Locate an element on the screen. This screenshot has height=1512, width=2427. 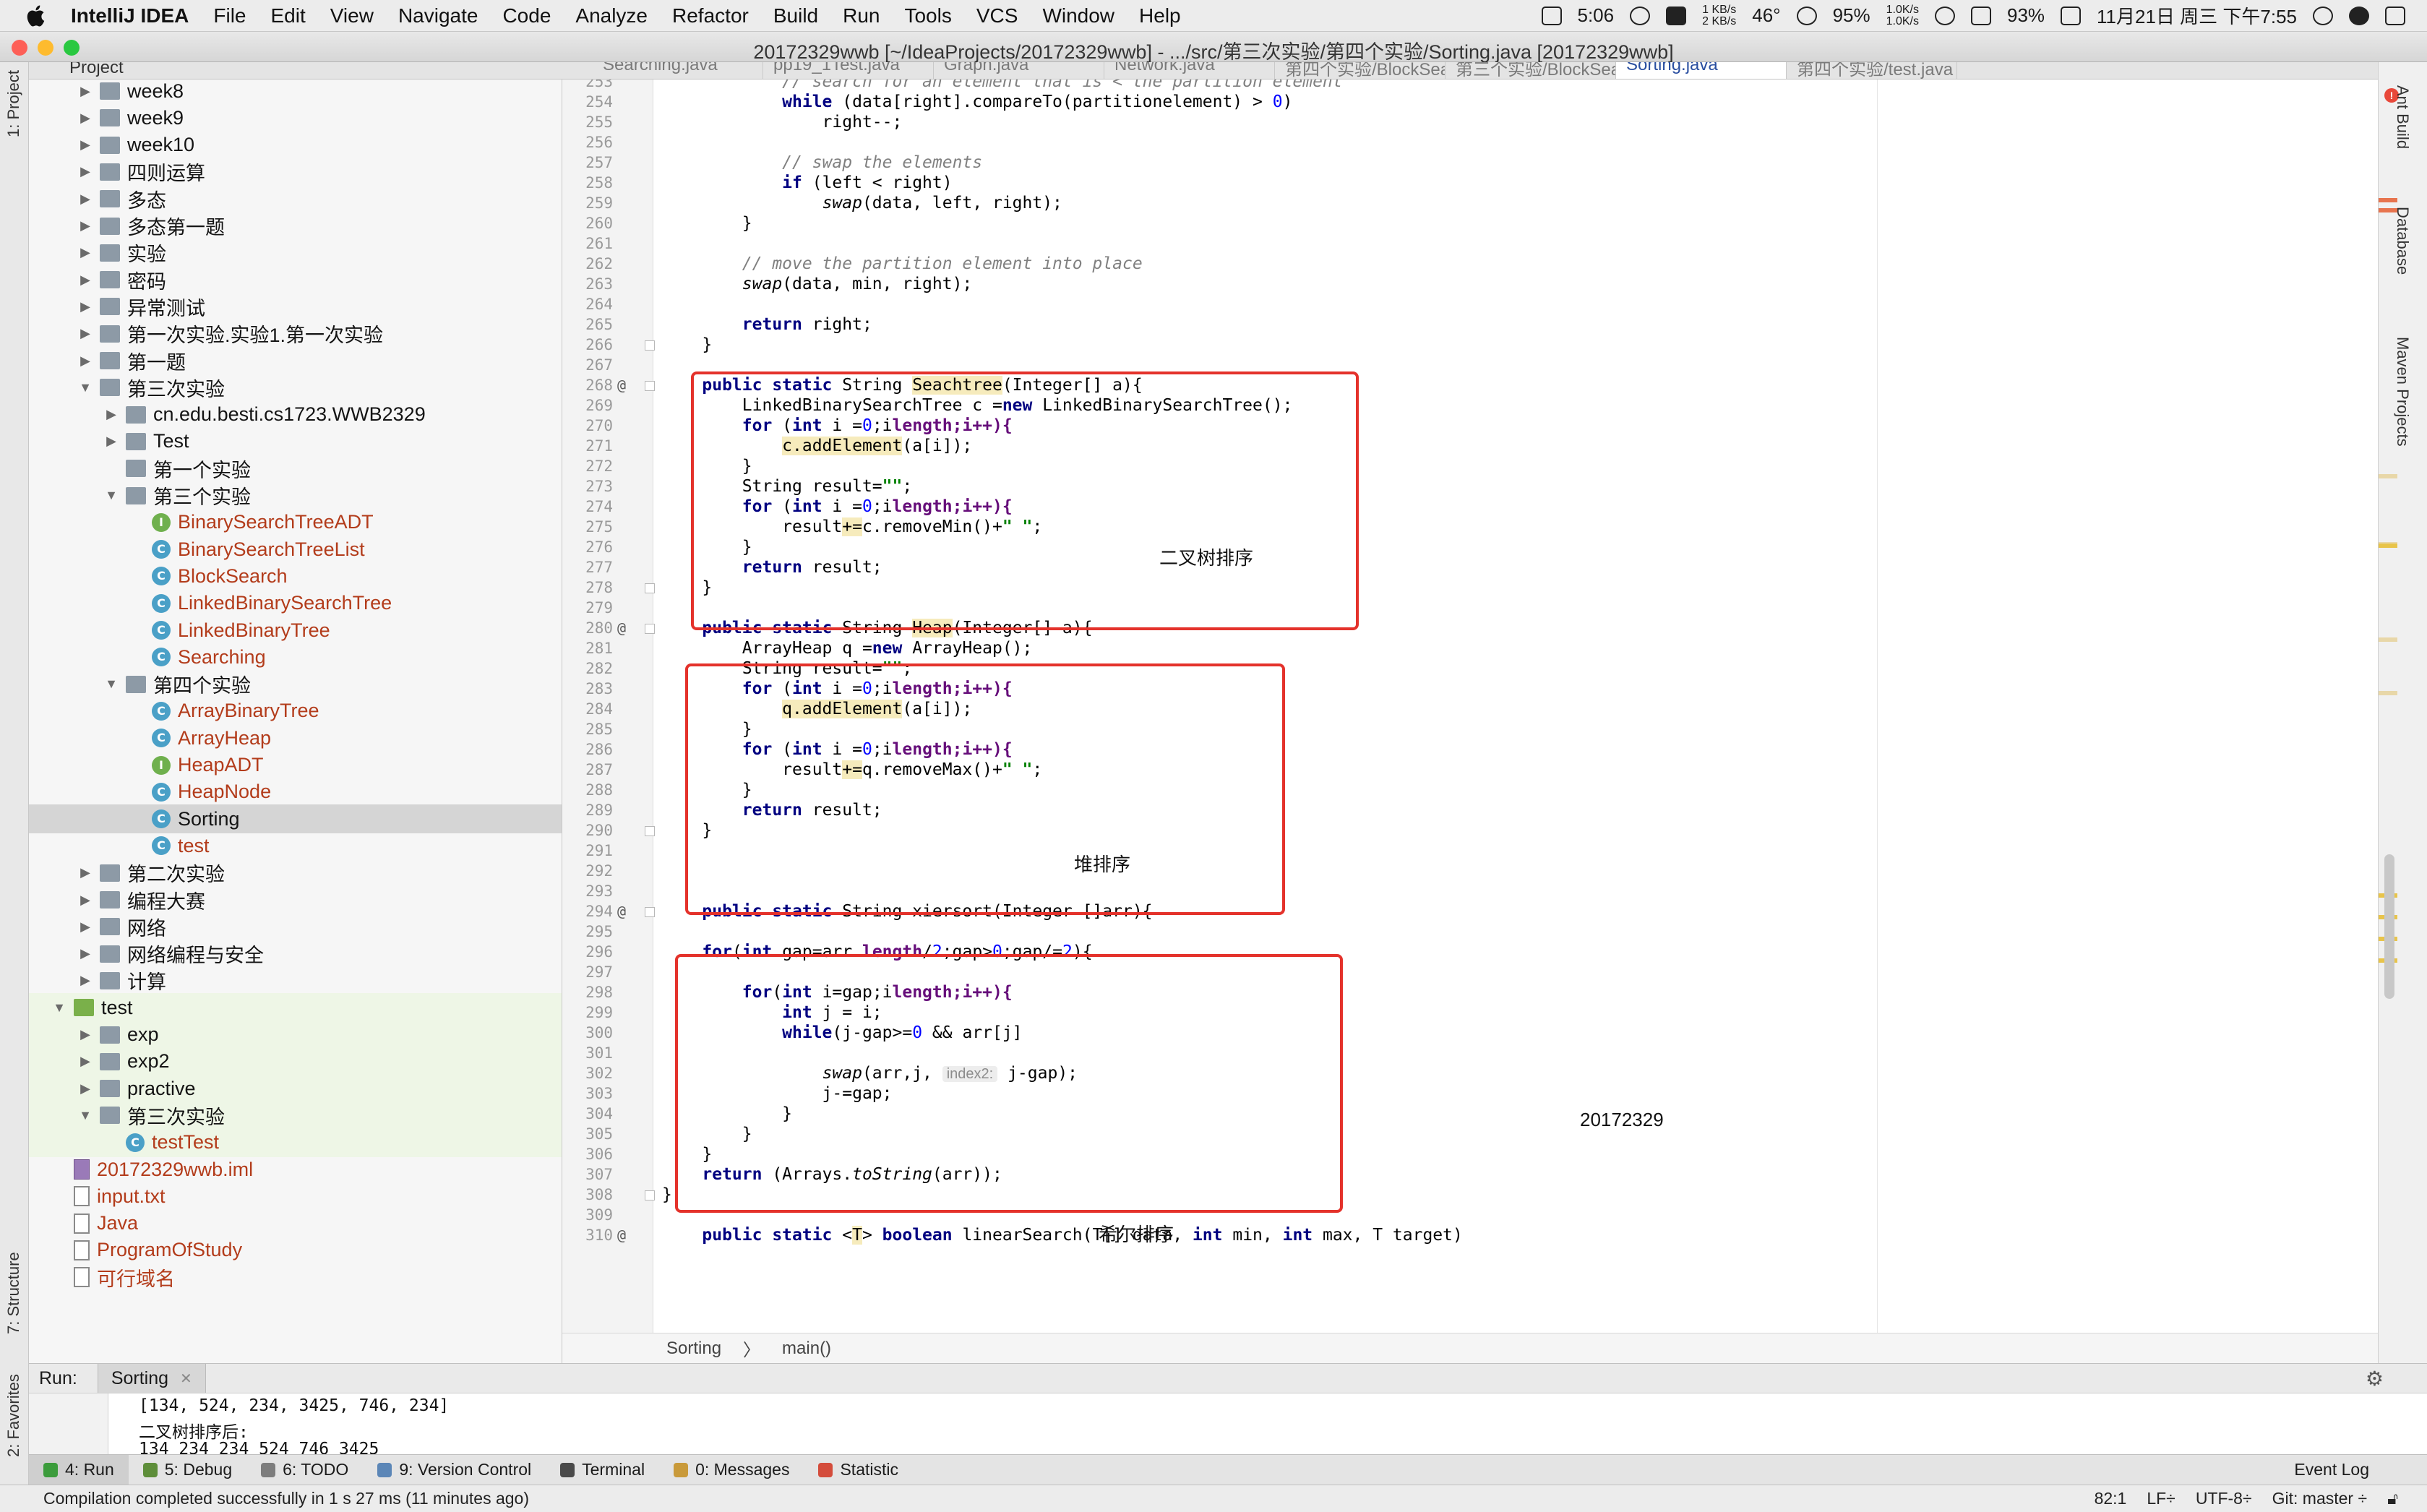
headphones-icon is located at coordinates (1640, 15).